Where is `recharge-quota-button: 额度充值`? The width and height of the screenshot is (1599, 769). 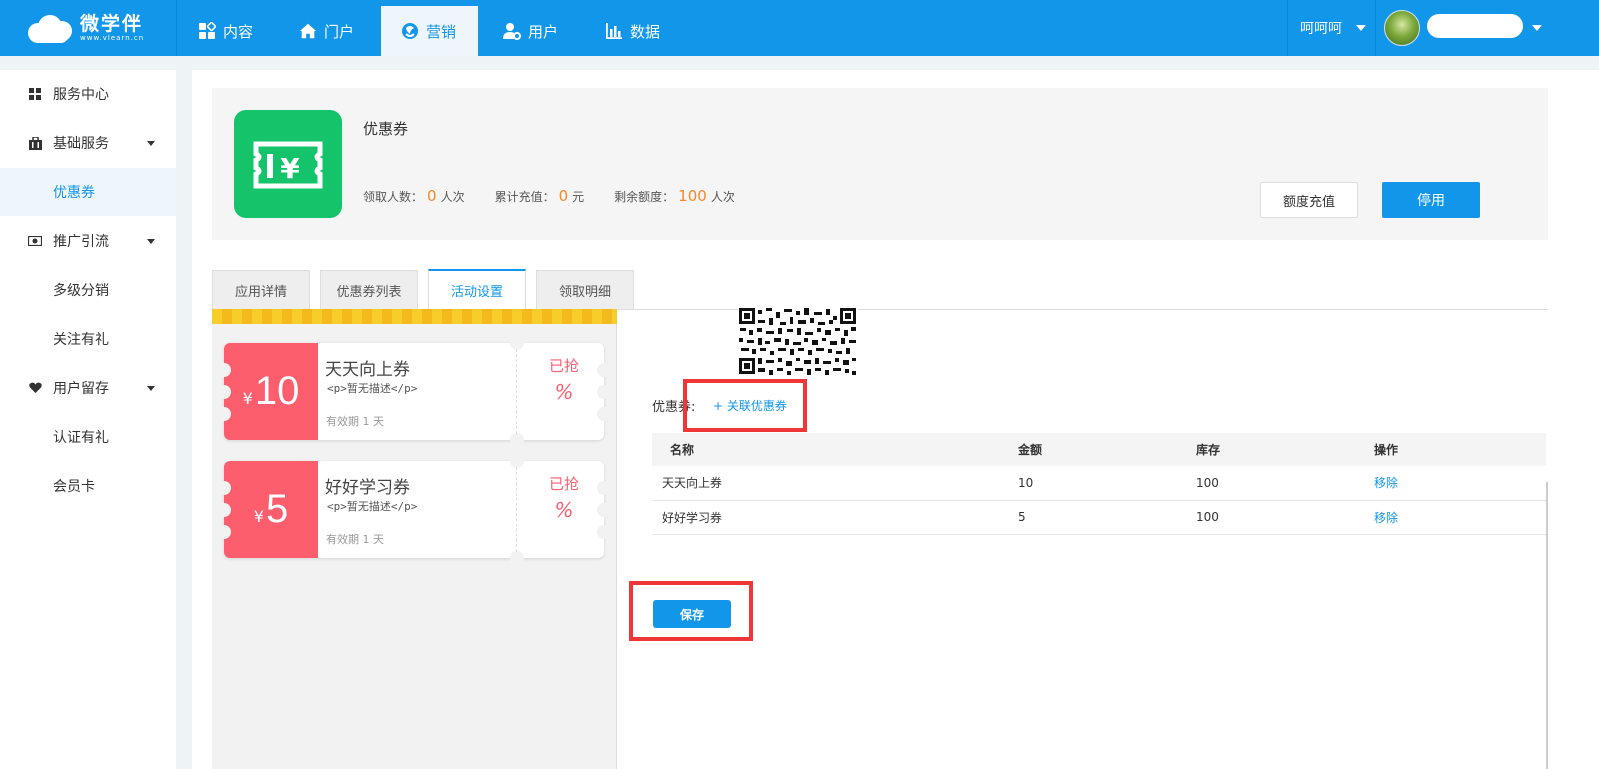 recharge-quota-button: 额度充值 is located at coordinates (1309, 200).